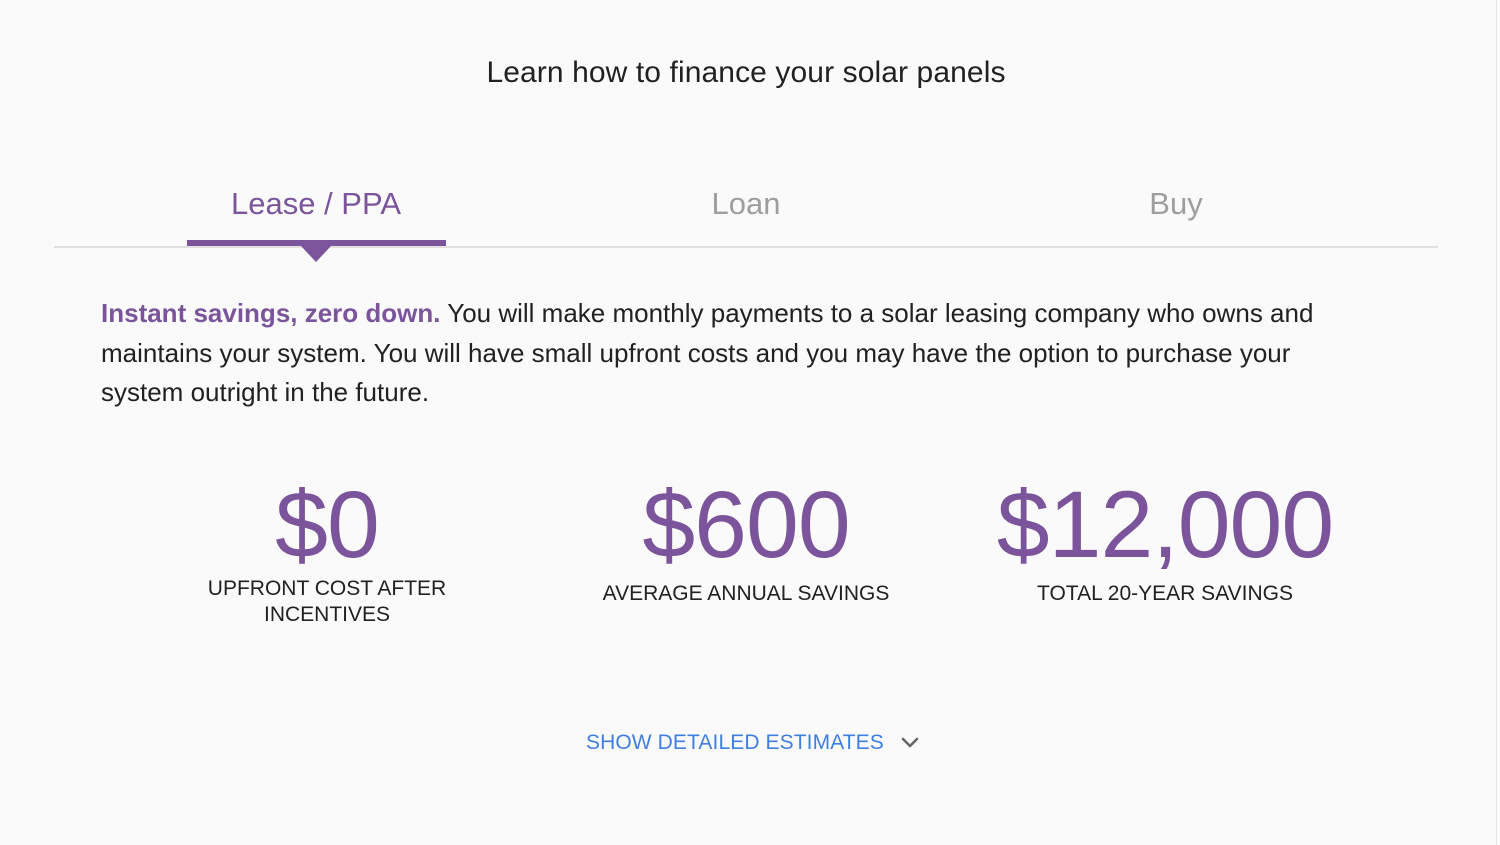 The image size is (1500, 845). Describe the element at coordinates (1165, 593) in the screenshot. I see `stat-label: TOTAL 20-YEAR SAVINGS` at that location.